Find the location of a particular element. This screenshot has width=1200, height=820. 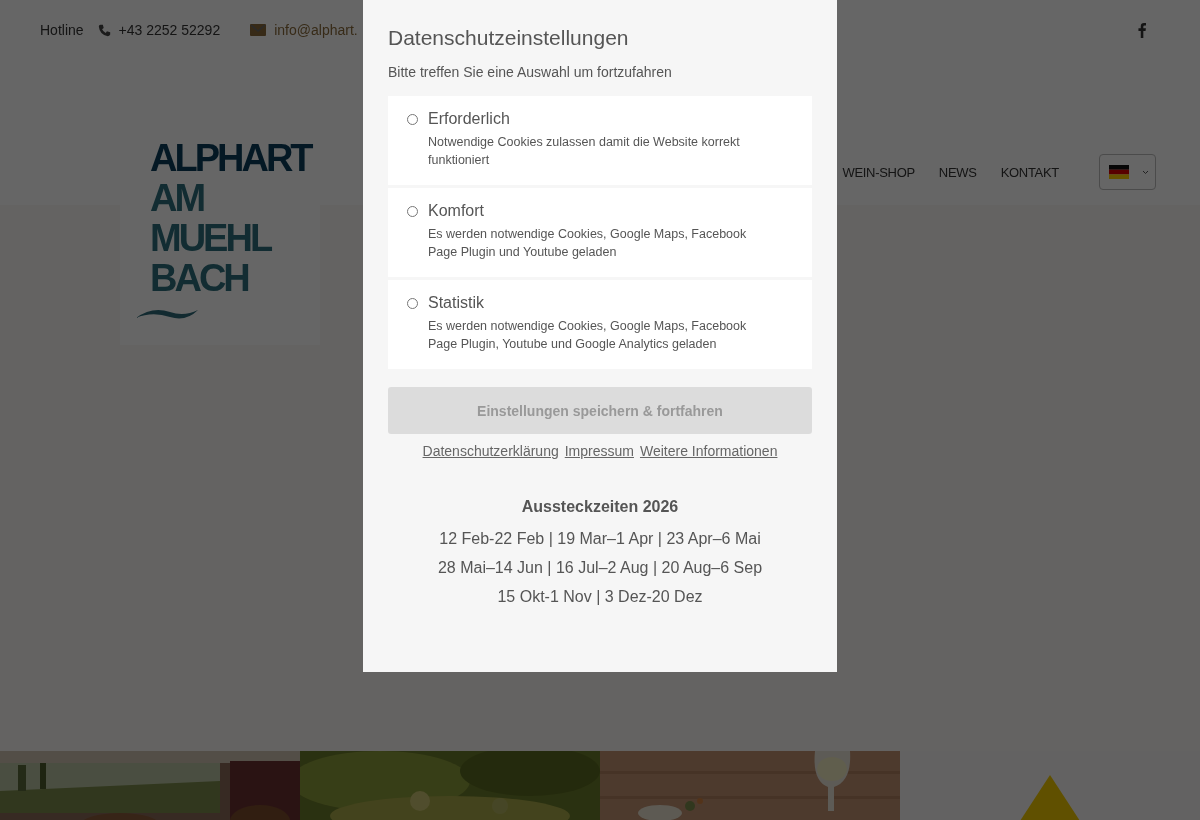

schedule-dates: 15 Okt-1 Nov | 3 Dez-20 Dez is located at coordinates (600, 597).